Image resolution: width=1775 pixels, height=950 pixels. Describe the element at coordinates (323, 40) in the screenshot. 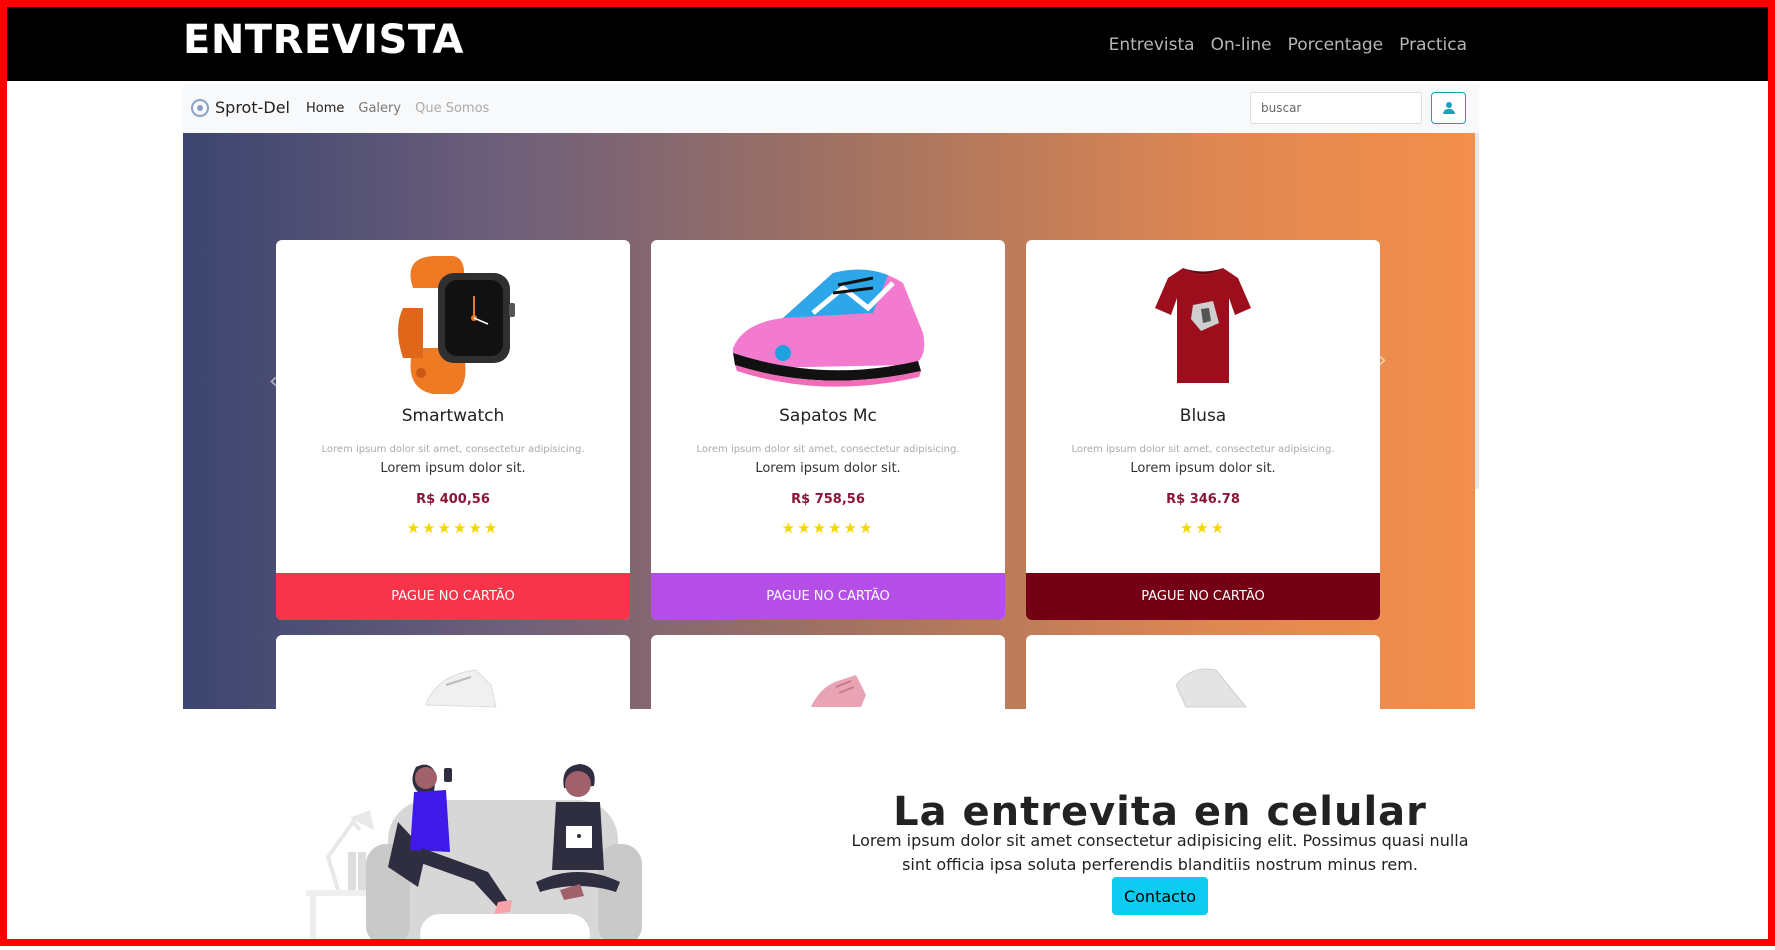

I see `site-brand: ENTREVISTA` at that location.